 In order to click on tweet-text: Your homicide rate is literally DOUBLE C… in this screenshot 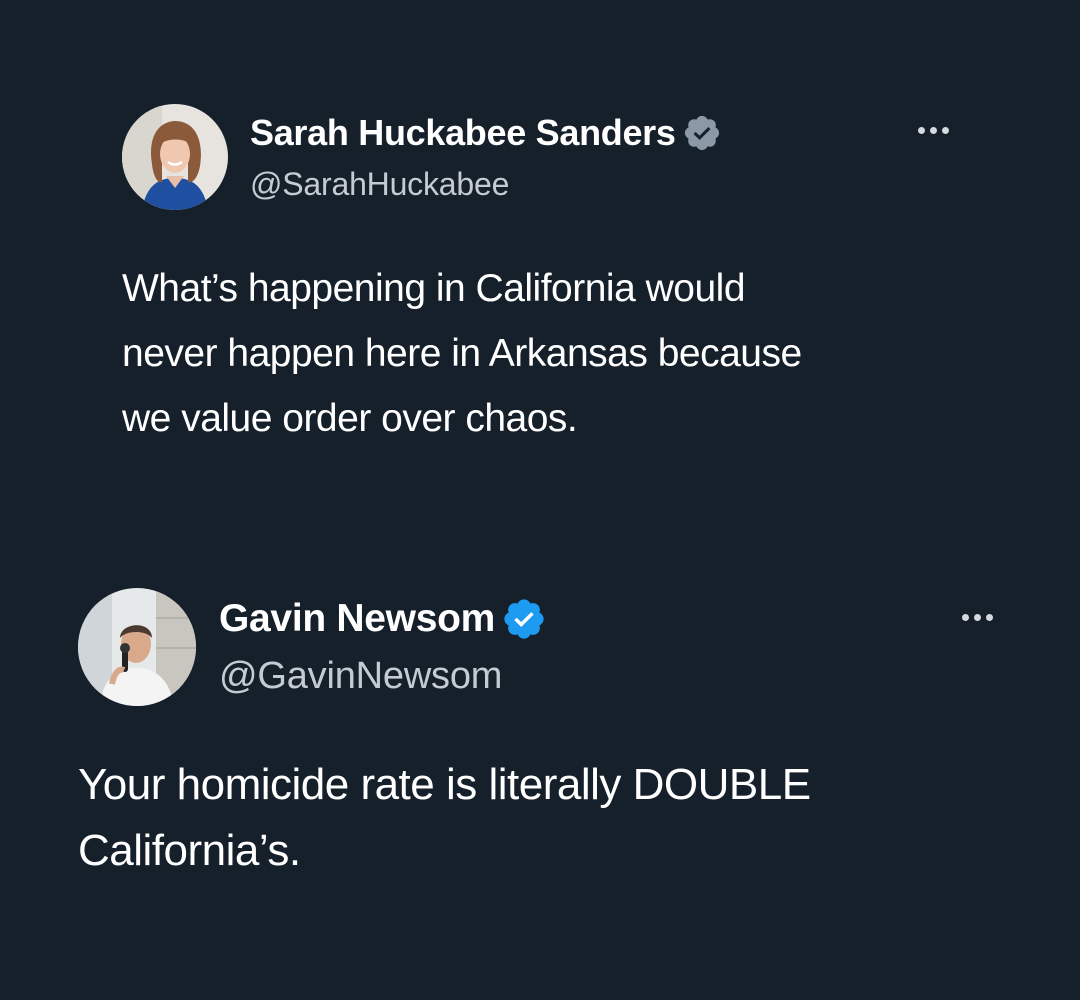, I will do `click(444, 818)`.